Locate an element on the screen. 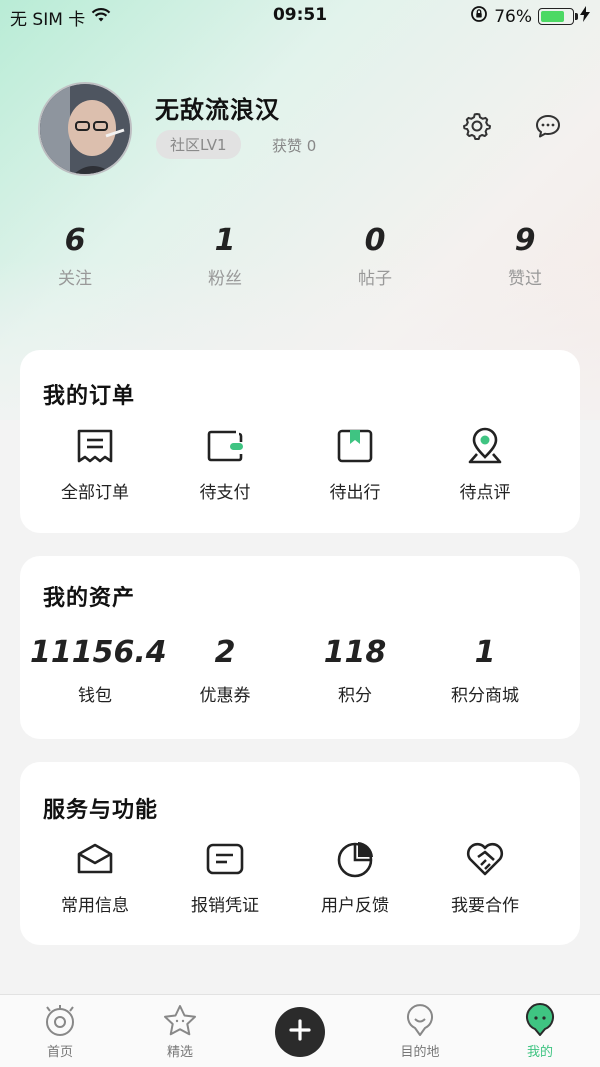 The height and width of the screenshot is (1067, 600). create-post-button is located at coordinates (300, 1032).